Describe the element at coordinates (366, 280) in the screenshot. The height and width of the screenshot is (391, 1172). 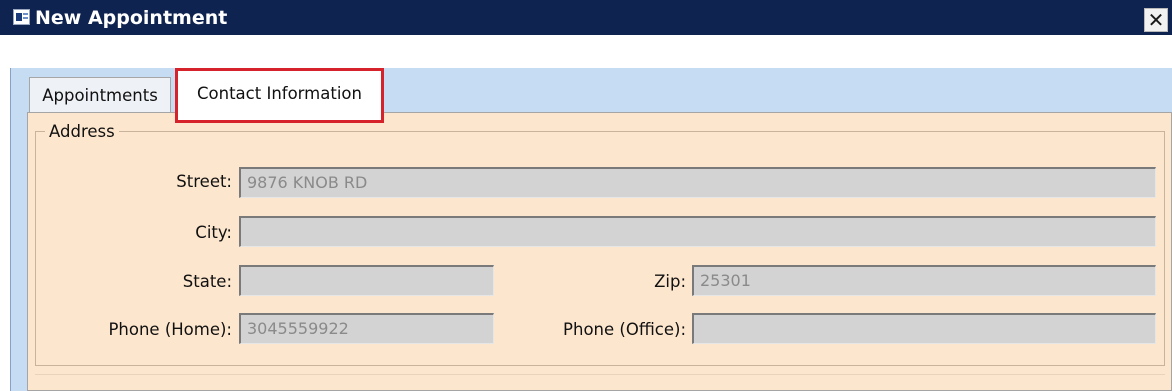
I see `state-field` at that location.